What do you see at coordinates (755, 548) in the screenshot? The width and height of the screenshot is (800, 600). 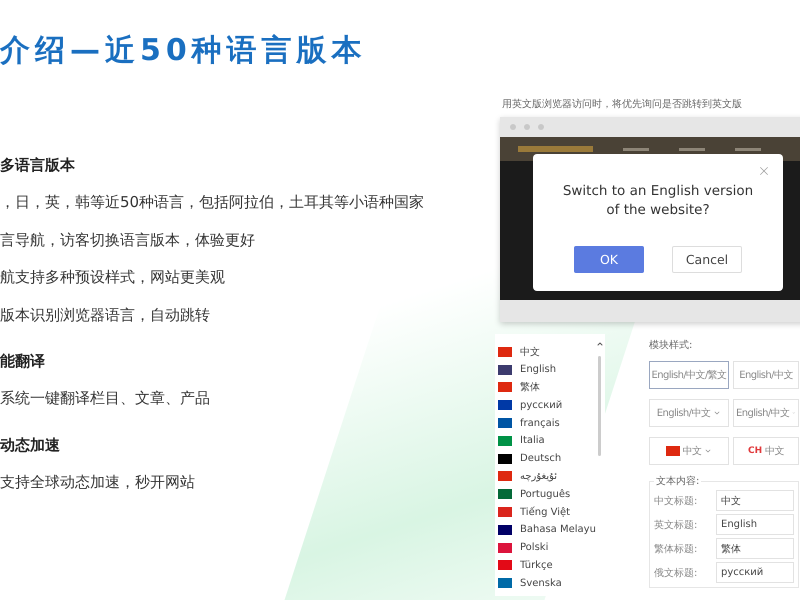 I see `input-field: 繁体` at bounding box center [755, 548].